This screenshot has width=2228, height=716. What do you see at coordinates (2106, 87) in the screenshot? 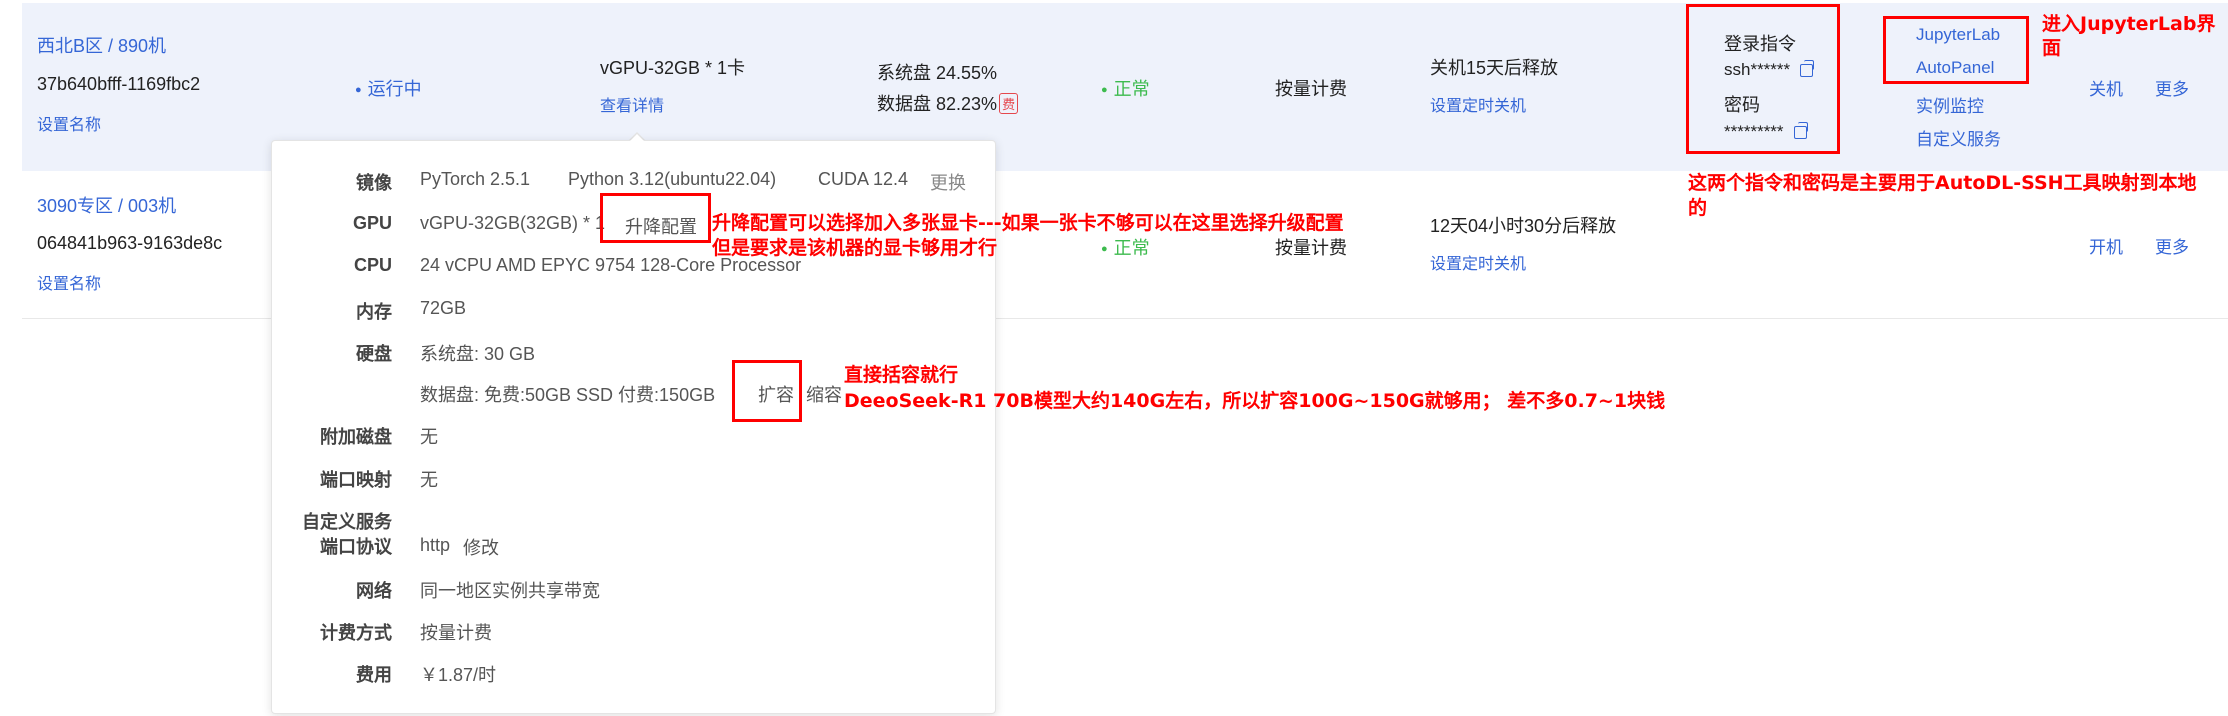
I see `shutdown-button: 关机` at bounding box center [2106, 87].